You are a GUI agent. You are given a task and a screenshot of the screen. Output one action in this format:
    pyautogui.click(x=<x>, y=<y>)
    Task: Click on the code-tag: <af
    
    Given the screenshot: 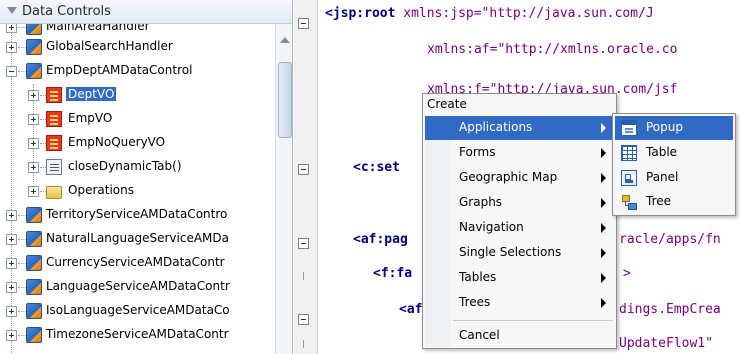 What is the action you would take?
    pyautogui.click(x=411, y=309)
    